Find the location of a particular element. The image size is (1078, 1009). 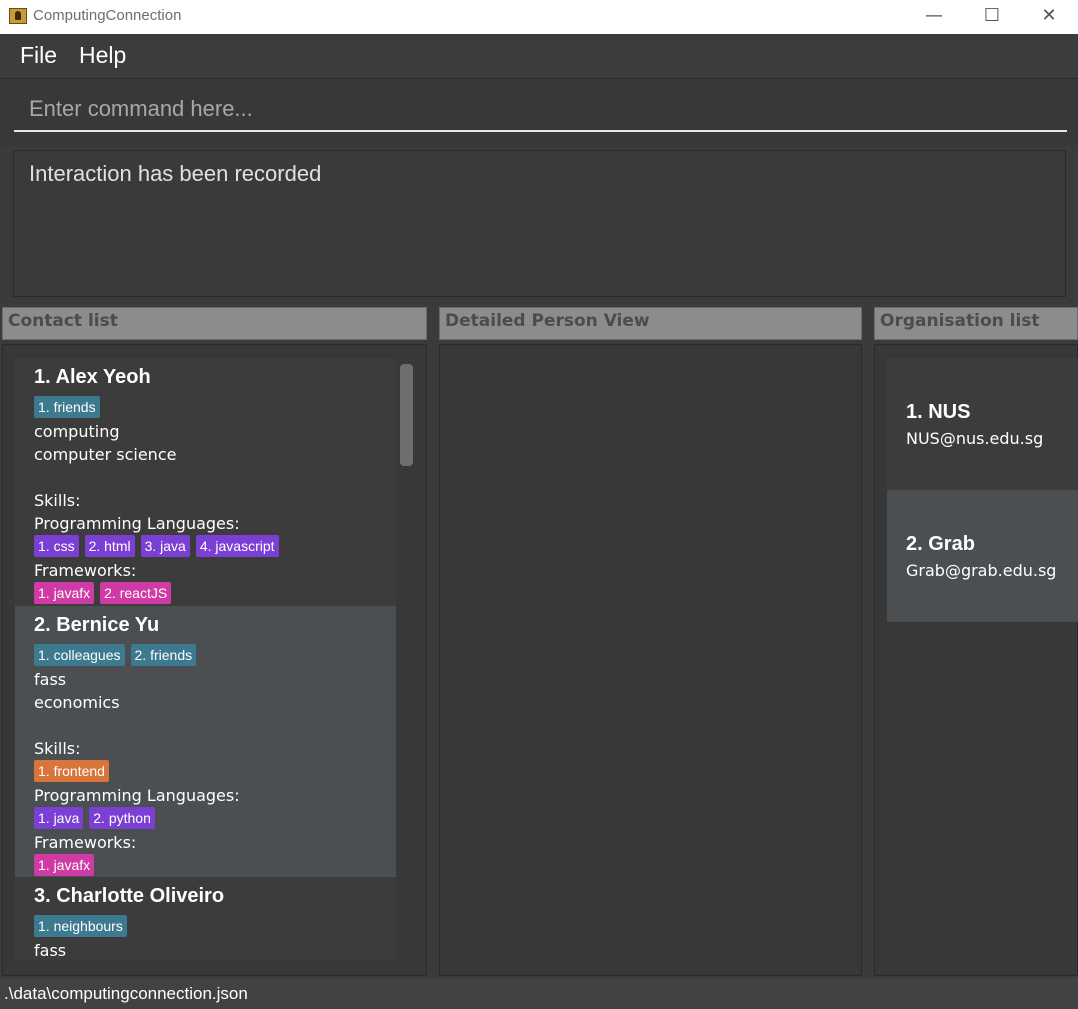

framework-tag: 2. reactJS is located at coordinates (136, 593).